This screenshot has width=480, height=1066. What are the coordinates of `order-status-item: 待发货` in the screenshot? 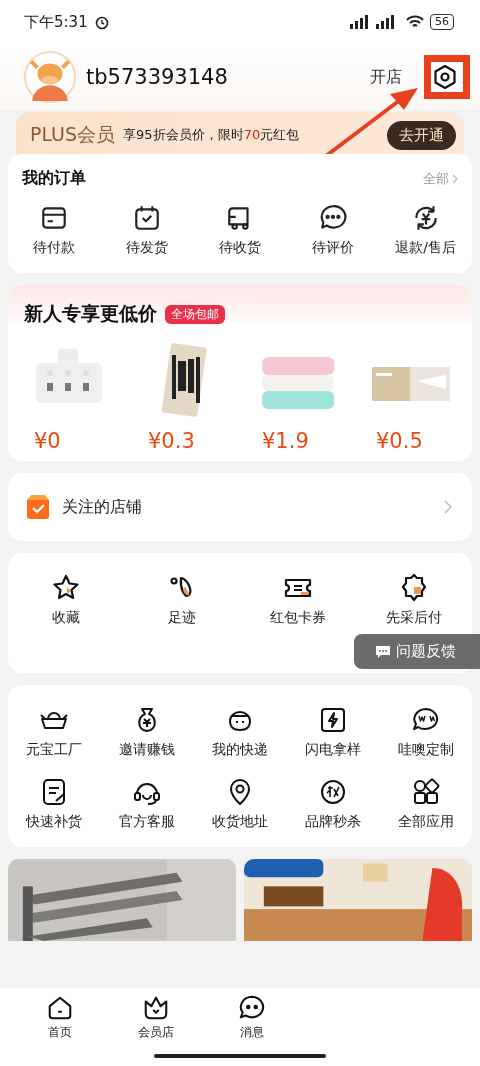 It's located at (147, 230).